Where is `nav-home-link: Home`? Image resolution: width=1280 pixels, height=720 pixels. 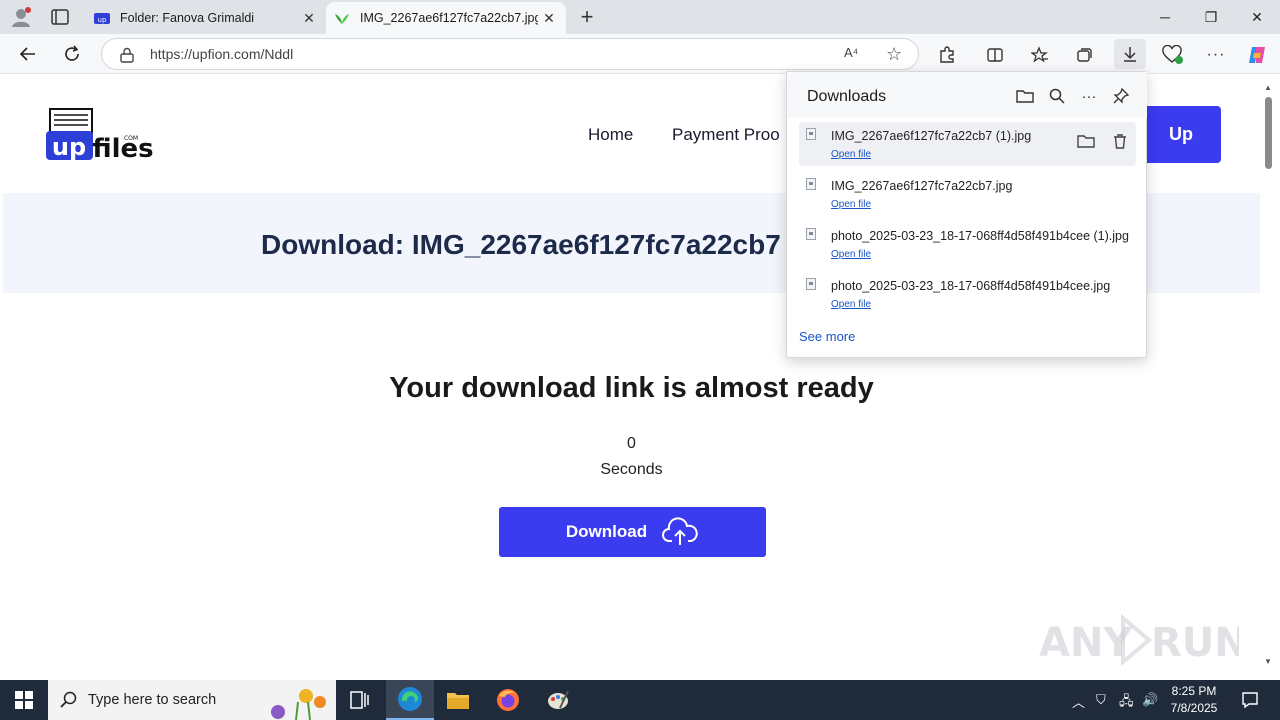
nav-home-link: Home is located at coordinates (610, 135).